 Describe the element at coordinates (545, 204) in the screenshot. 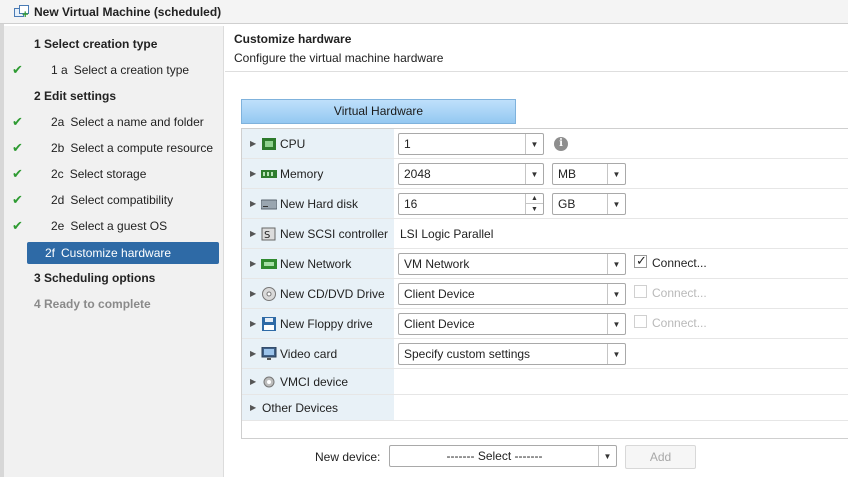

I see `hardware-row-hard-disk: ▶ New Hard disk 16 ▲ ▼ GB ▼` at that location.